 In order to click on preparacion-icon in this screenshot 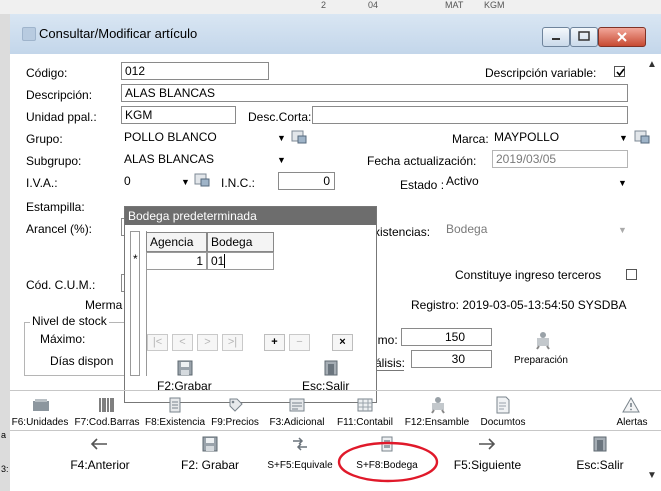, I will do `click(543, 341)`.